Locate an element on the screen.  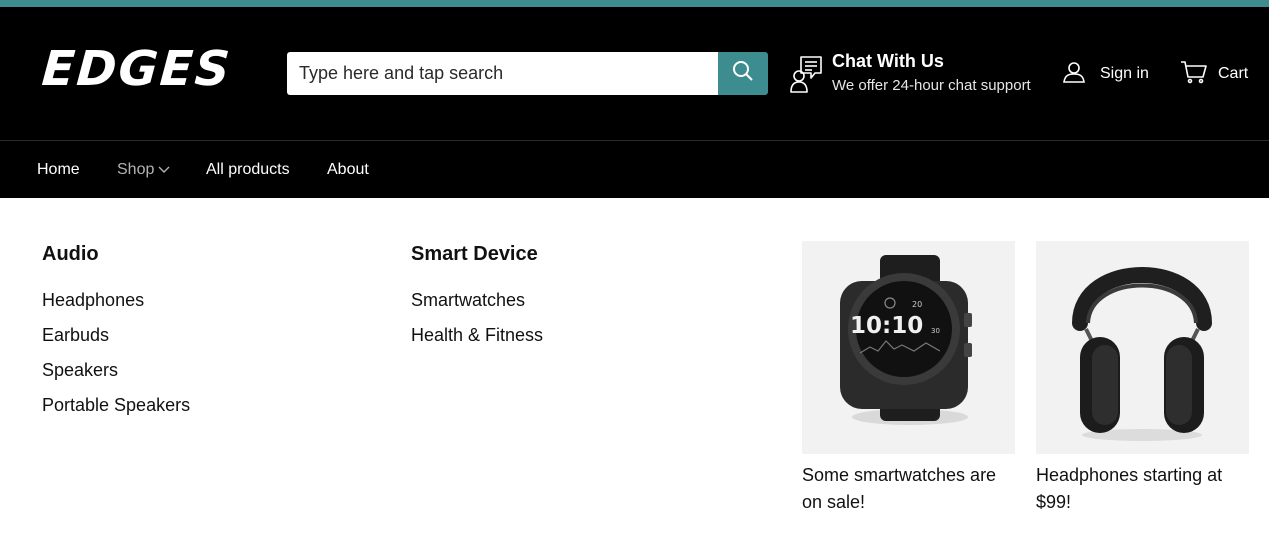
top-accent-bar is located at coordinates (634, 3).